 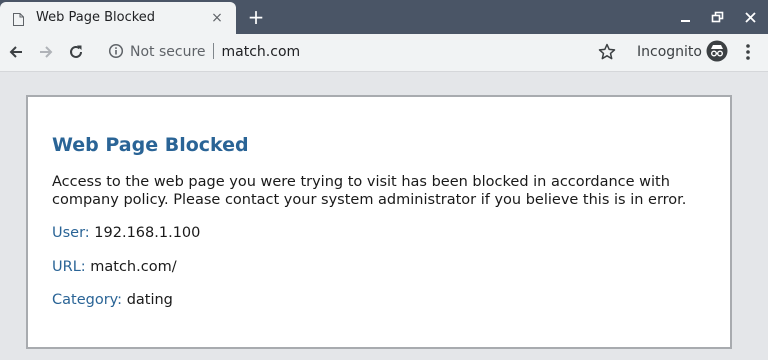 I want to click on user-field: User: 192.168.1.100, so click(x=126, y=233).